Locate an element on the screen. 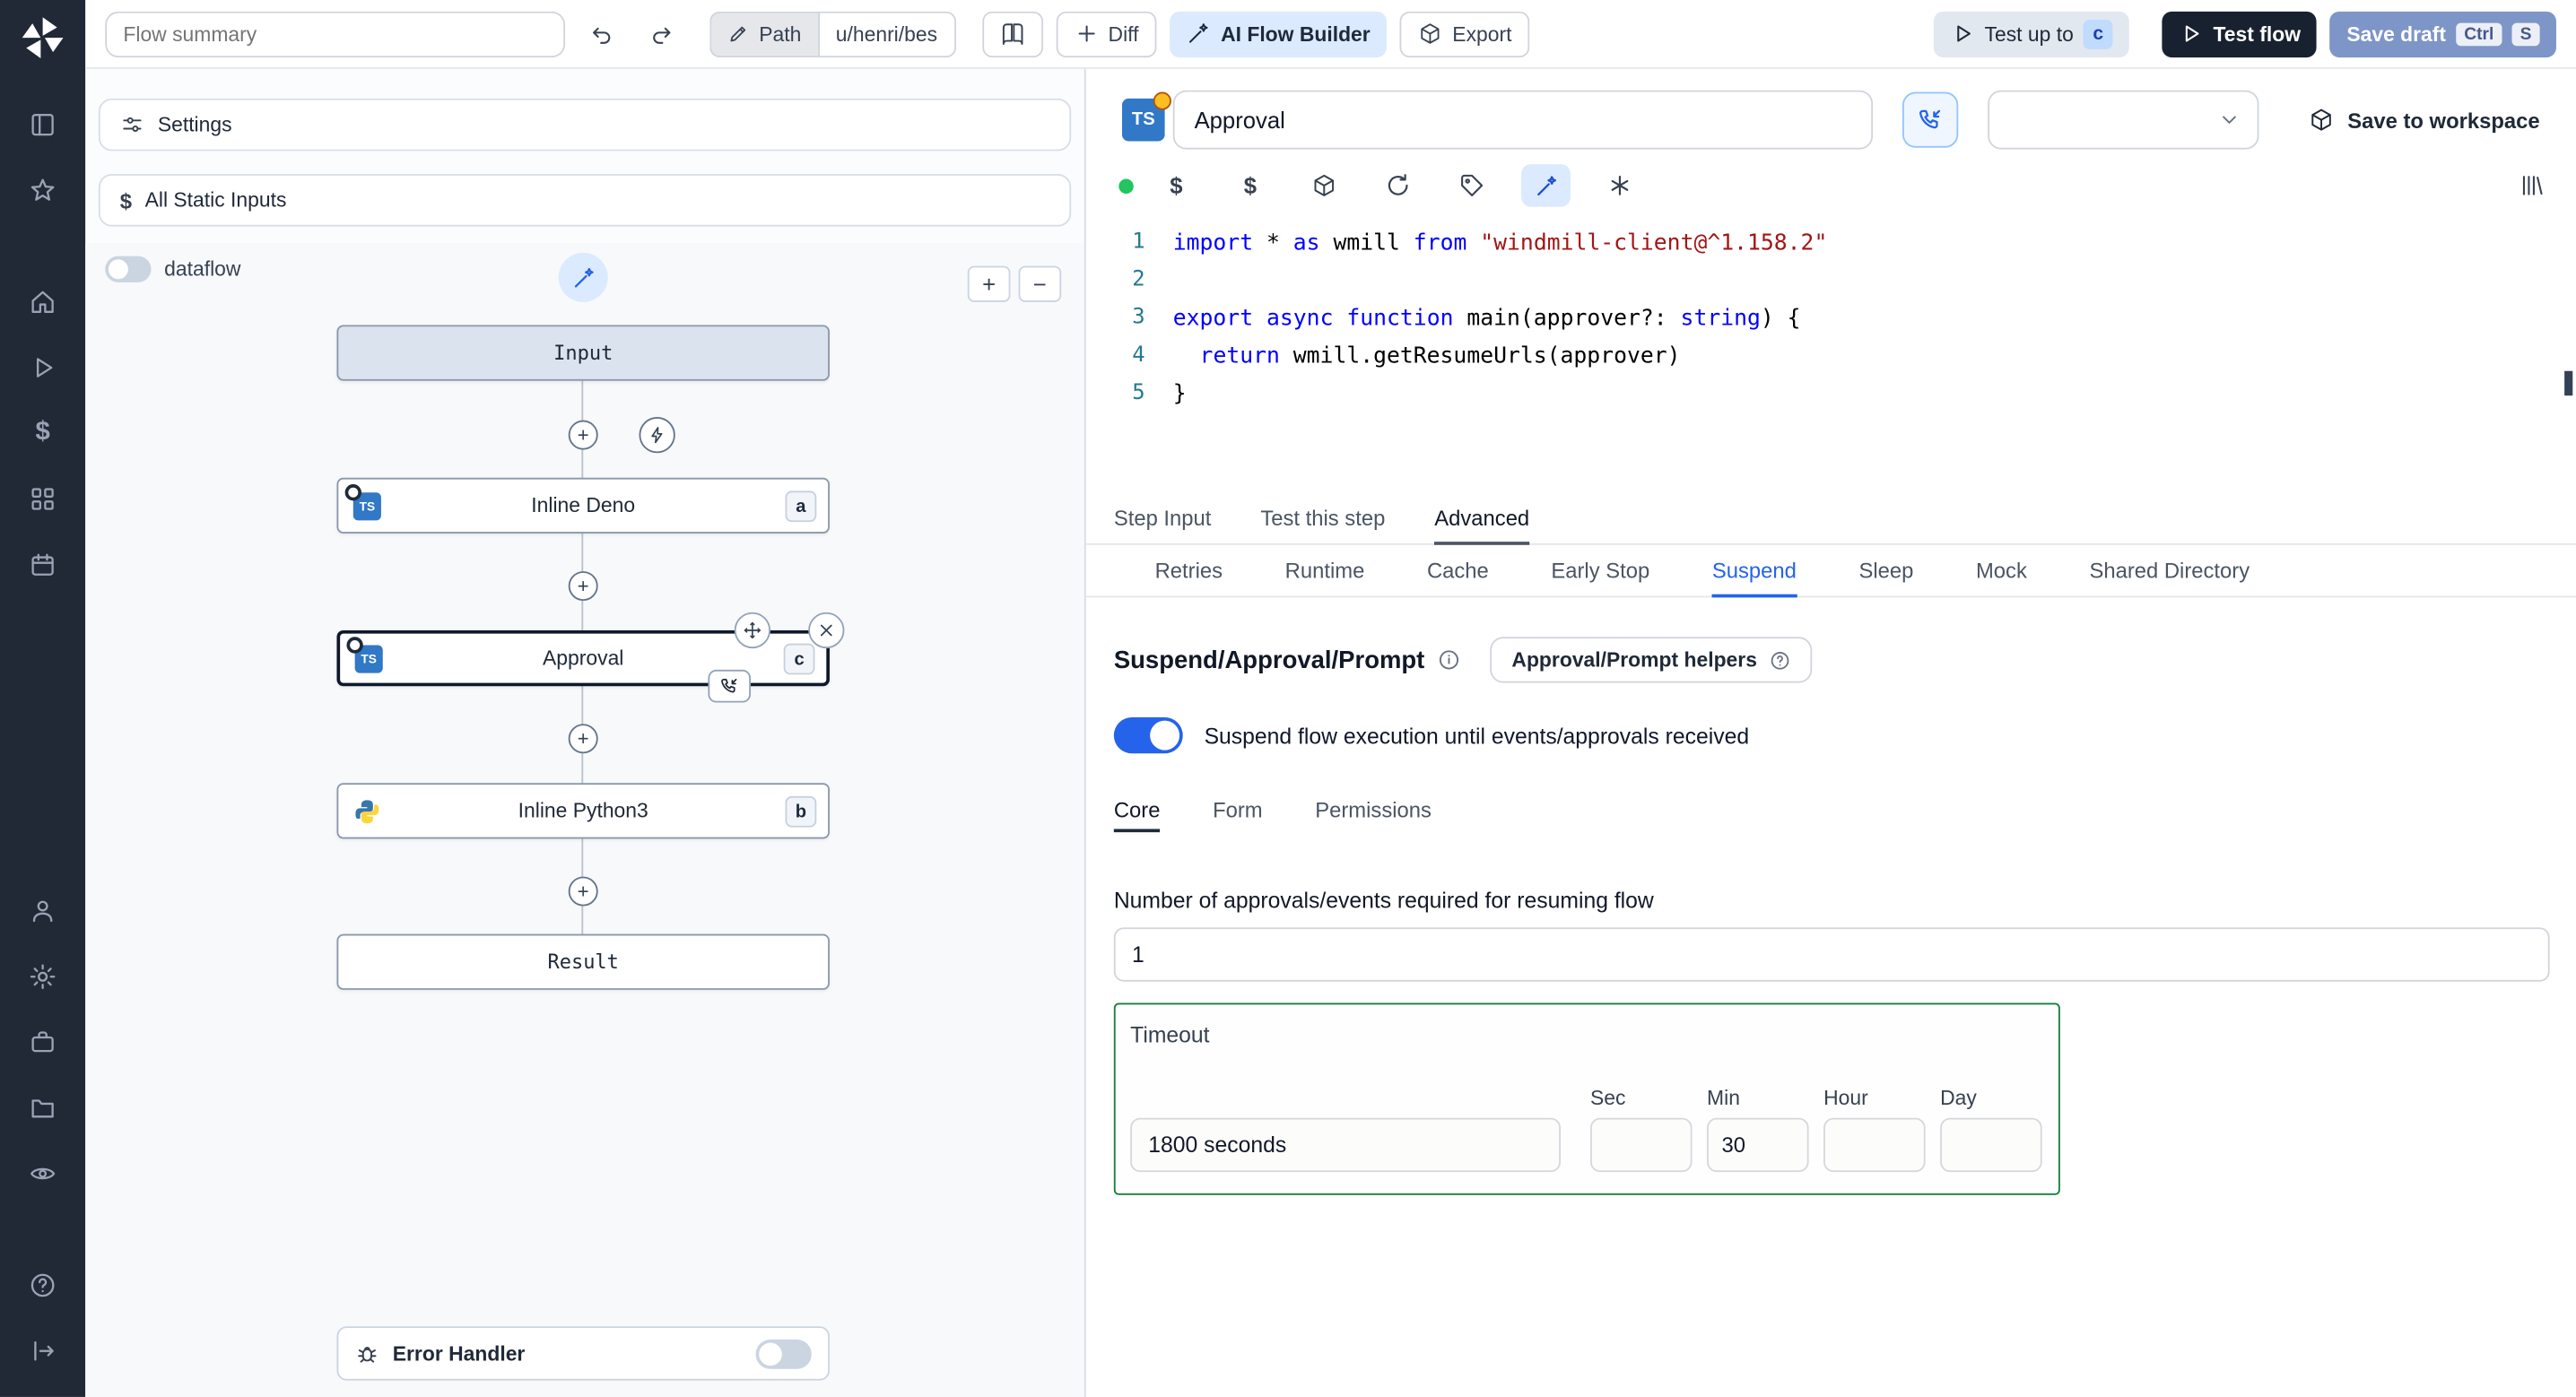 This screenshot has height=1397, width=2576. flow-summary-input is located at coordinates (335, 33).